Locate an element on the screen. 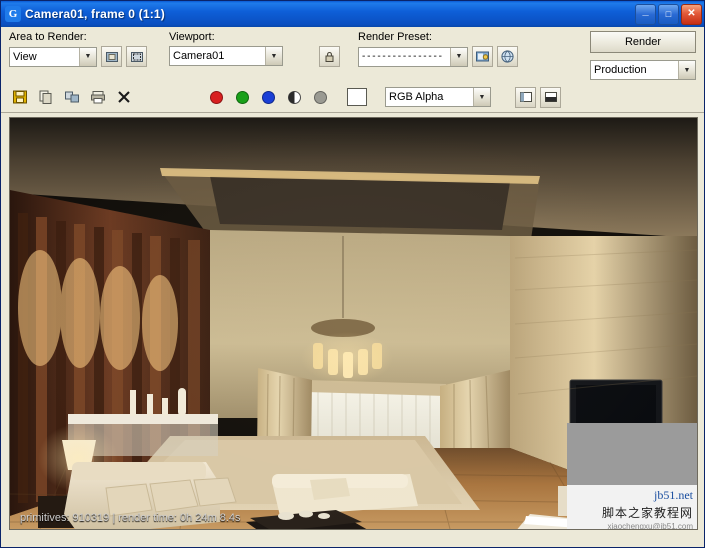 The height and width of the screenshot is (548, 705). viewport-value: Camera01 is located at coordinates (199, 56).